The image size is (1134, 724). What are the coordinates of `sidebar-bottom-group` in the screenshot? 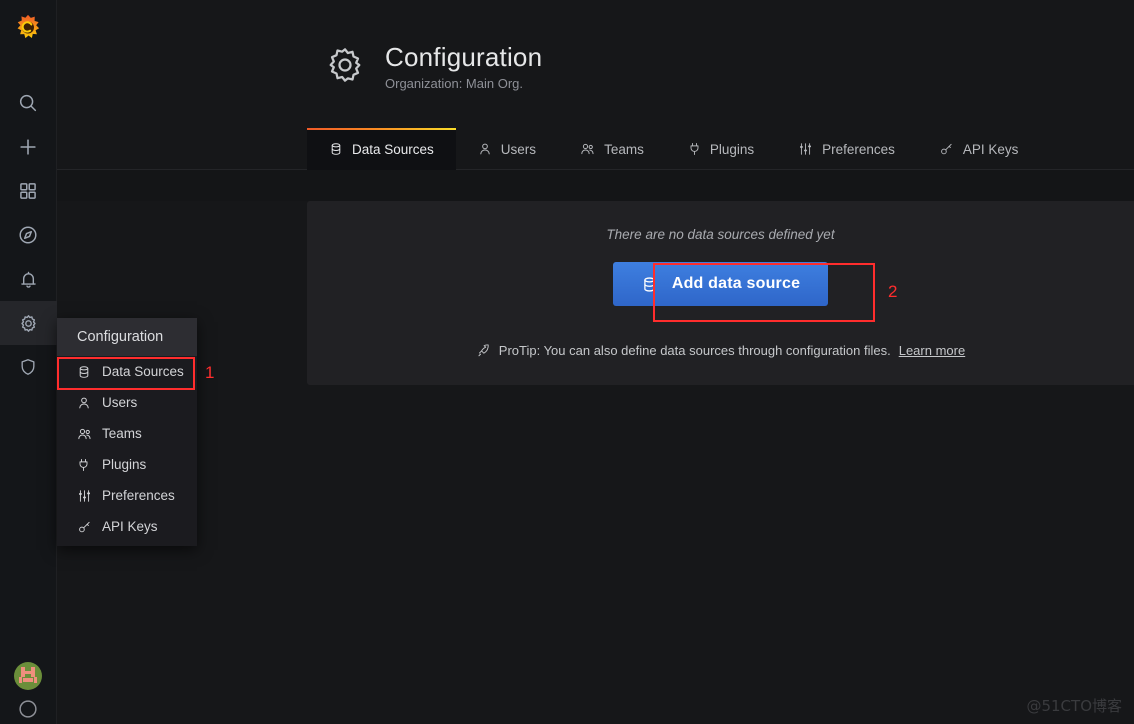 It's located at (28, 693).